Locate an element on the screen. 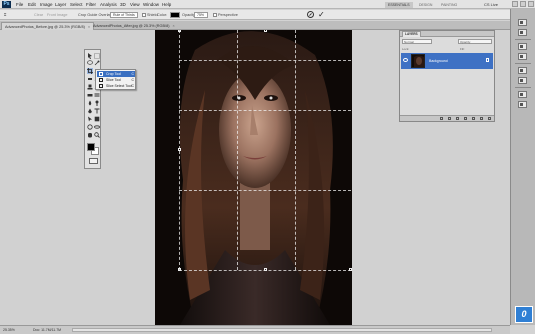  close-button is located at coordinates (531, 4).